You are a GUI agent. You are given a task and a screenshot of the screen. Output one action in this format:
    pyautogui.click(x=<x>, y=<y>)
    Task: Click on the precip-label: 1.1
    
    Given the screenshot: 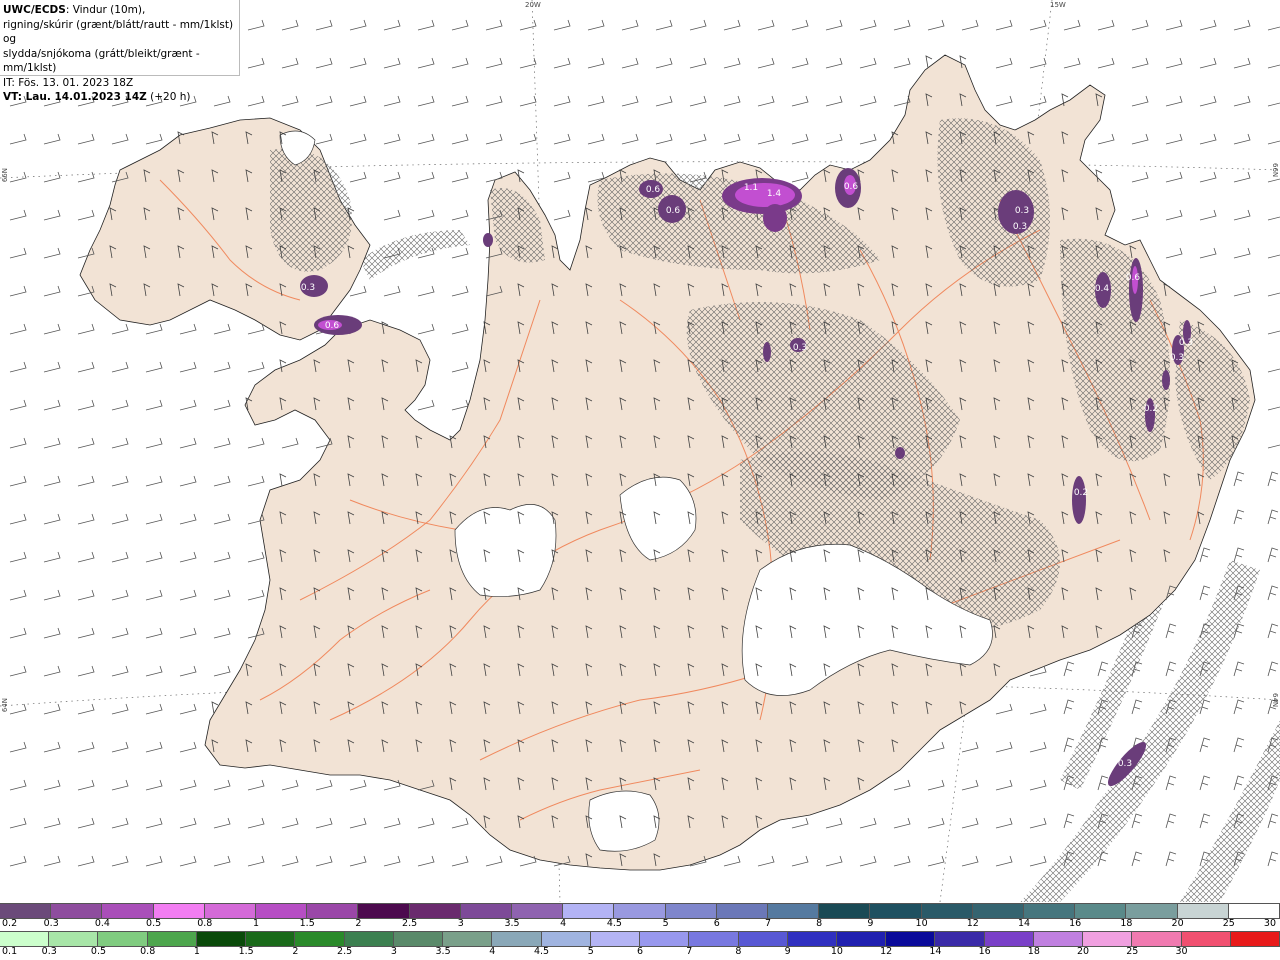 What is the action you would take?
    pyautogui.click(x=751, y=188)
    